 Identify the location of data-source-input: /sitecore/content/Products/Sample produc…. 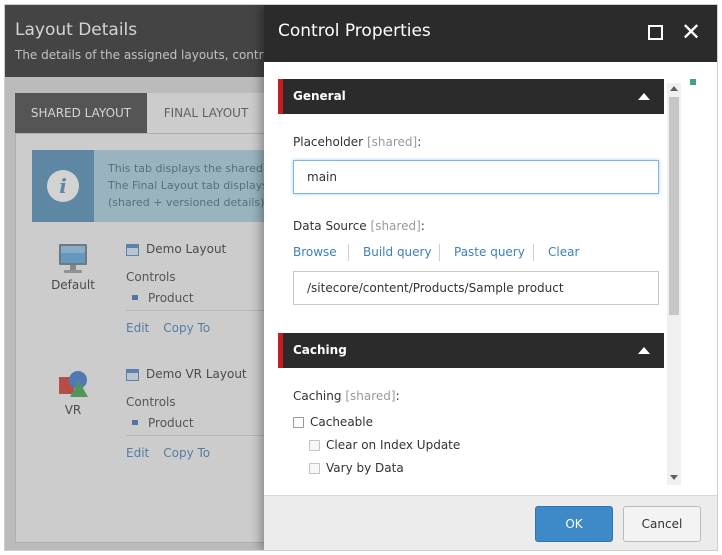
(476, 288).